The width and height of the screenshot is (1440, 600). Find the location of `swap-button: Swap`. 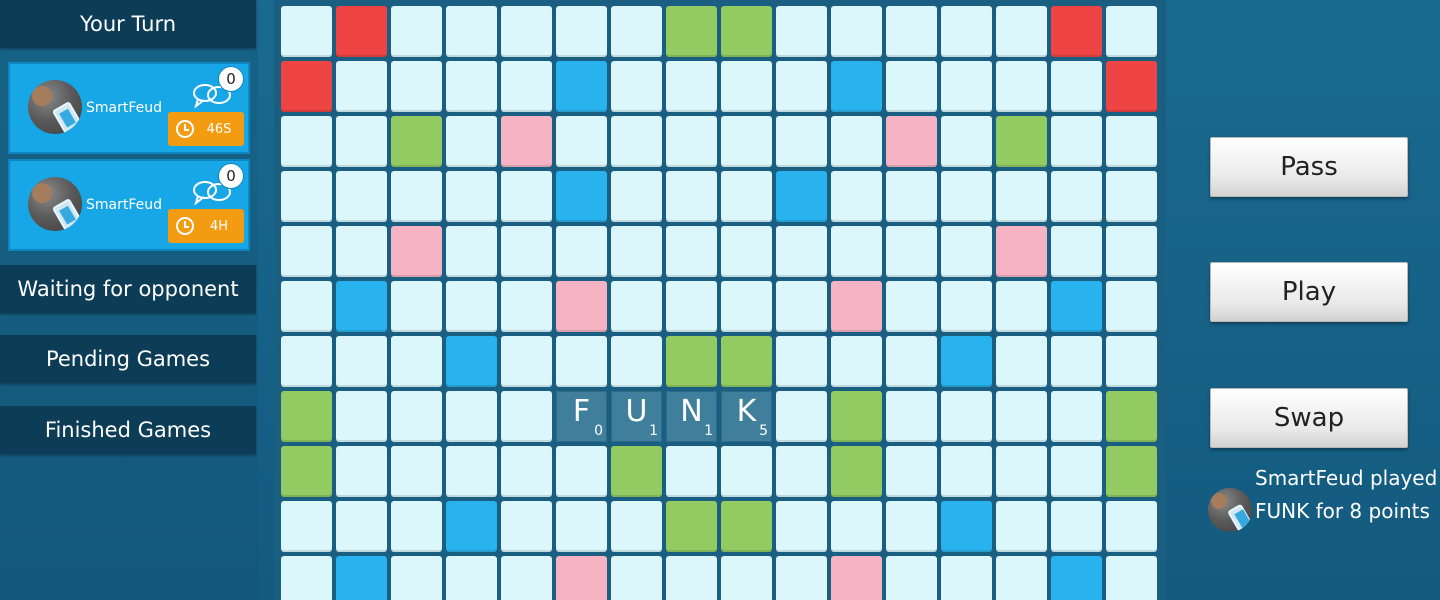

swap-button: Swap is located at coordinates (1309, 418).